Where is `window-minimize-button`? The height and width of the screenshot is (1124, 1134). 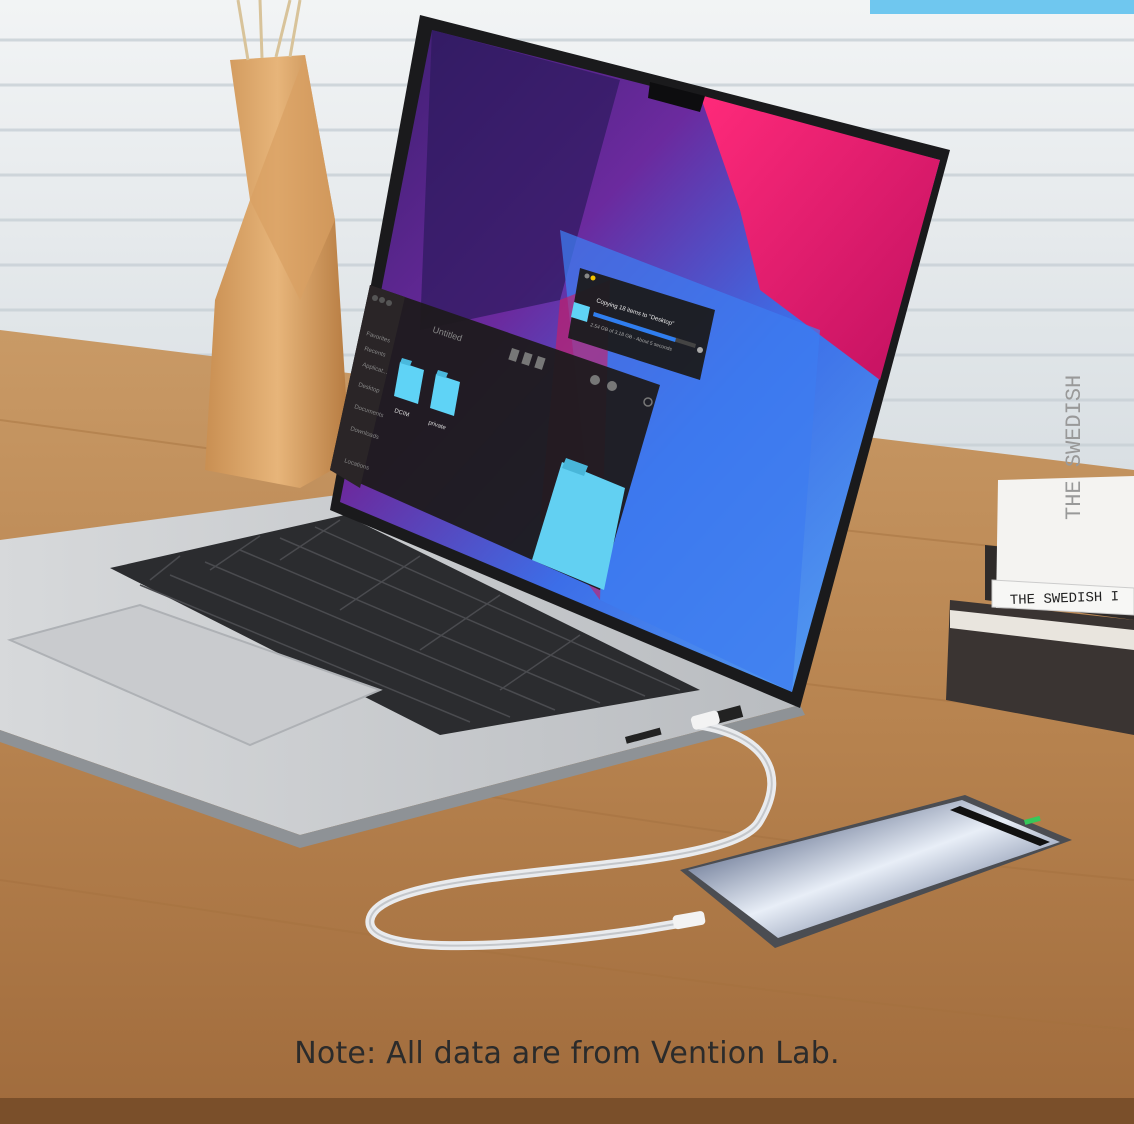
window-minimize-button is located at coordinates (382, 300).